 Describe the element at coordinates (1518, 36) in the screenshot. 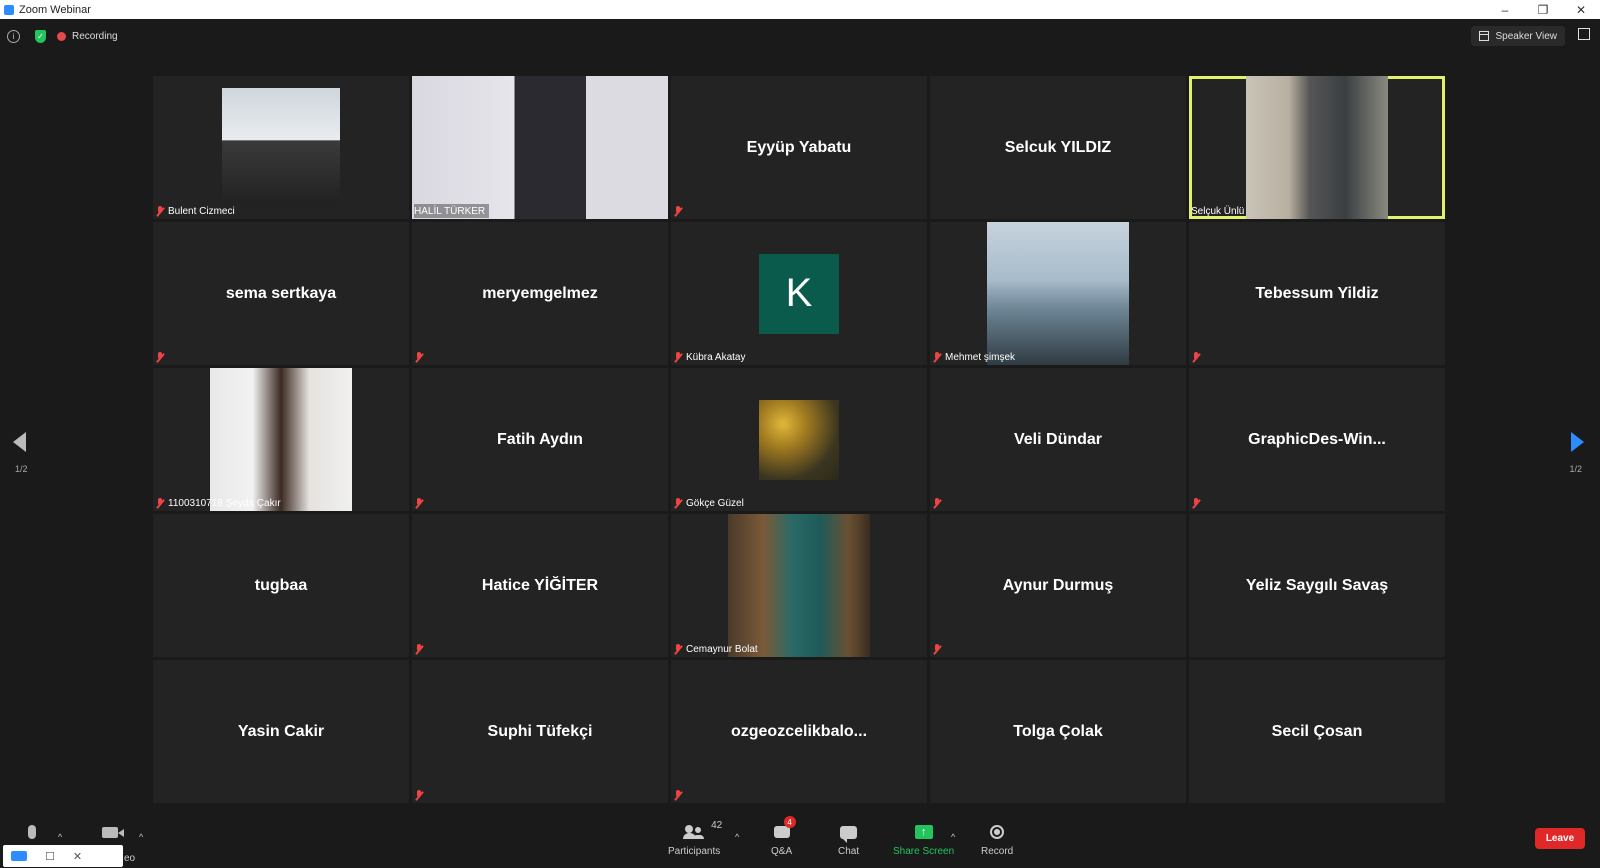

I see `speaker-view-button: Speaker View` at that location.